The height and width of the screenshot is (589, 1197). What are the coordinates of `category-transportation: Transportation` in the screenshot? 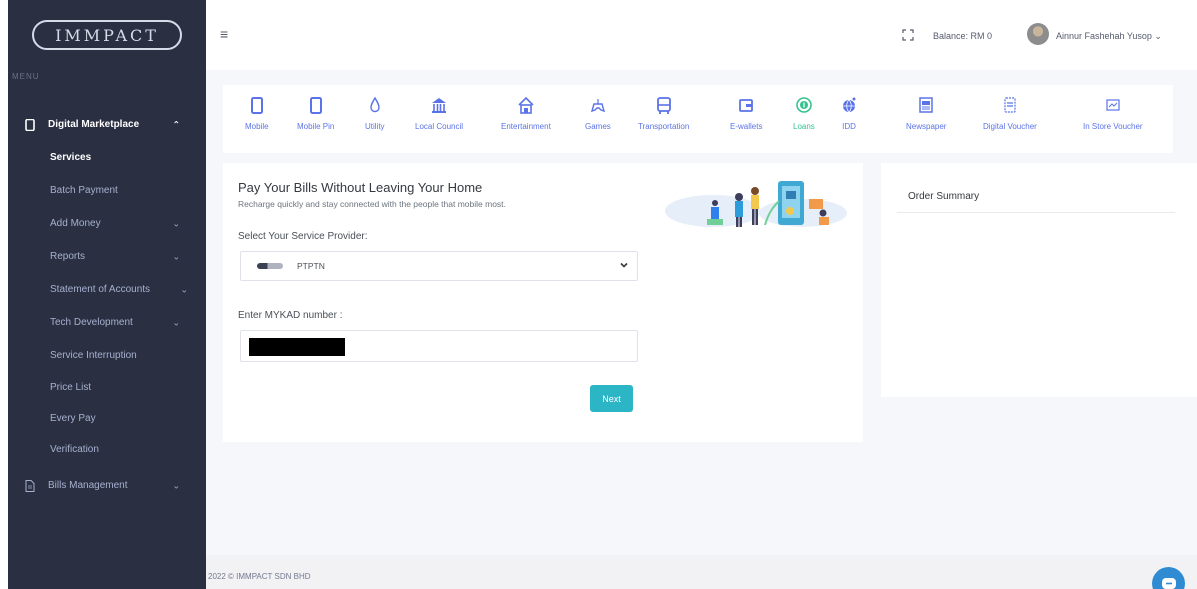 It's located at (663, 113).